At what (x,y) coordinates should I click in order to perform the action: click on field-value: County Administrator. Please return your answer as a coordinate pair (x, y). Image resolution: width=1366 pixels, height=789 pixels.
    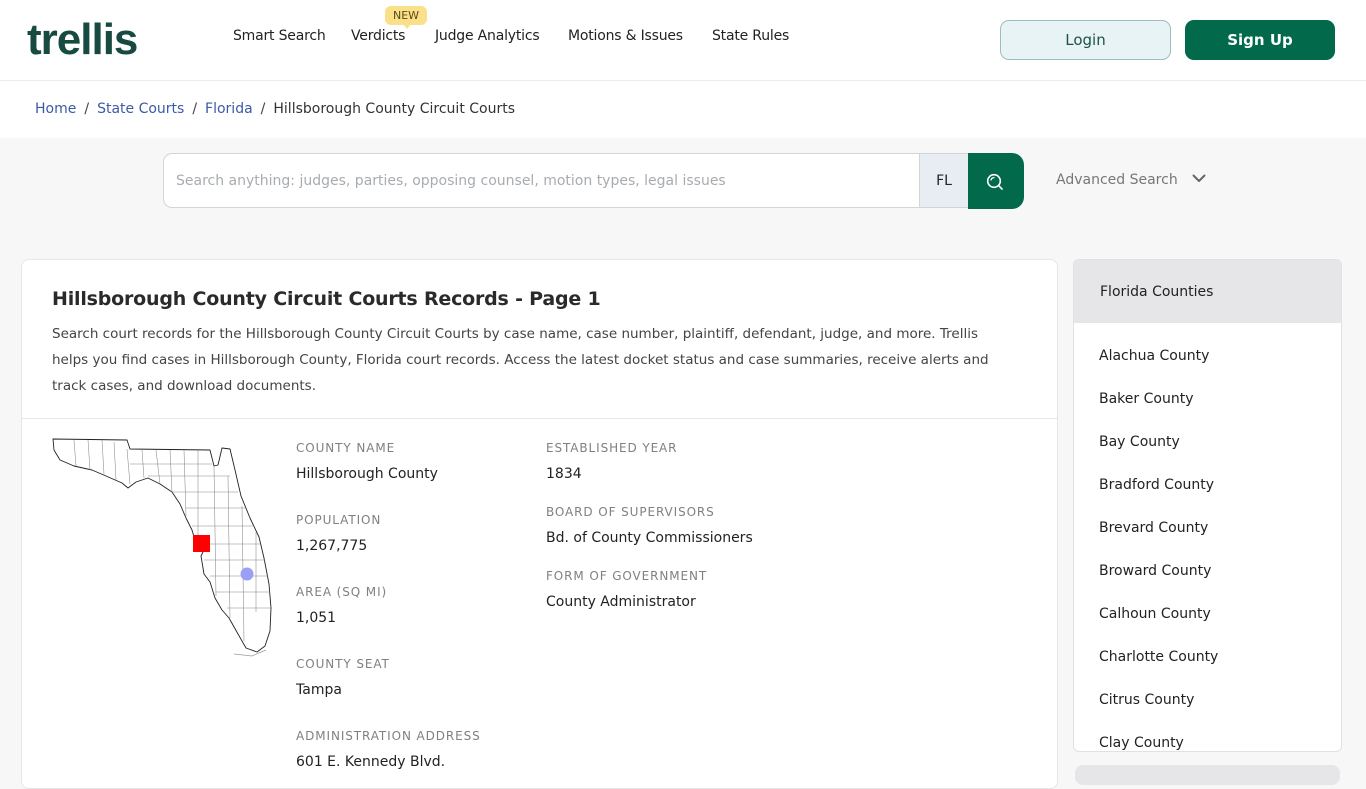
    Looking at the image, I should click on (621, 602).